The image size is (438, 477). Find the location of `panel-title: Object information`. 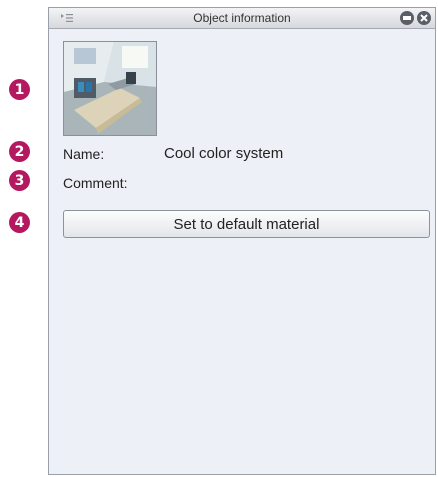

panel-title: Object information is located at coordinates (242, 18).